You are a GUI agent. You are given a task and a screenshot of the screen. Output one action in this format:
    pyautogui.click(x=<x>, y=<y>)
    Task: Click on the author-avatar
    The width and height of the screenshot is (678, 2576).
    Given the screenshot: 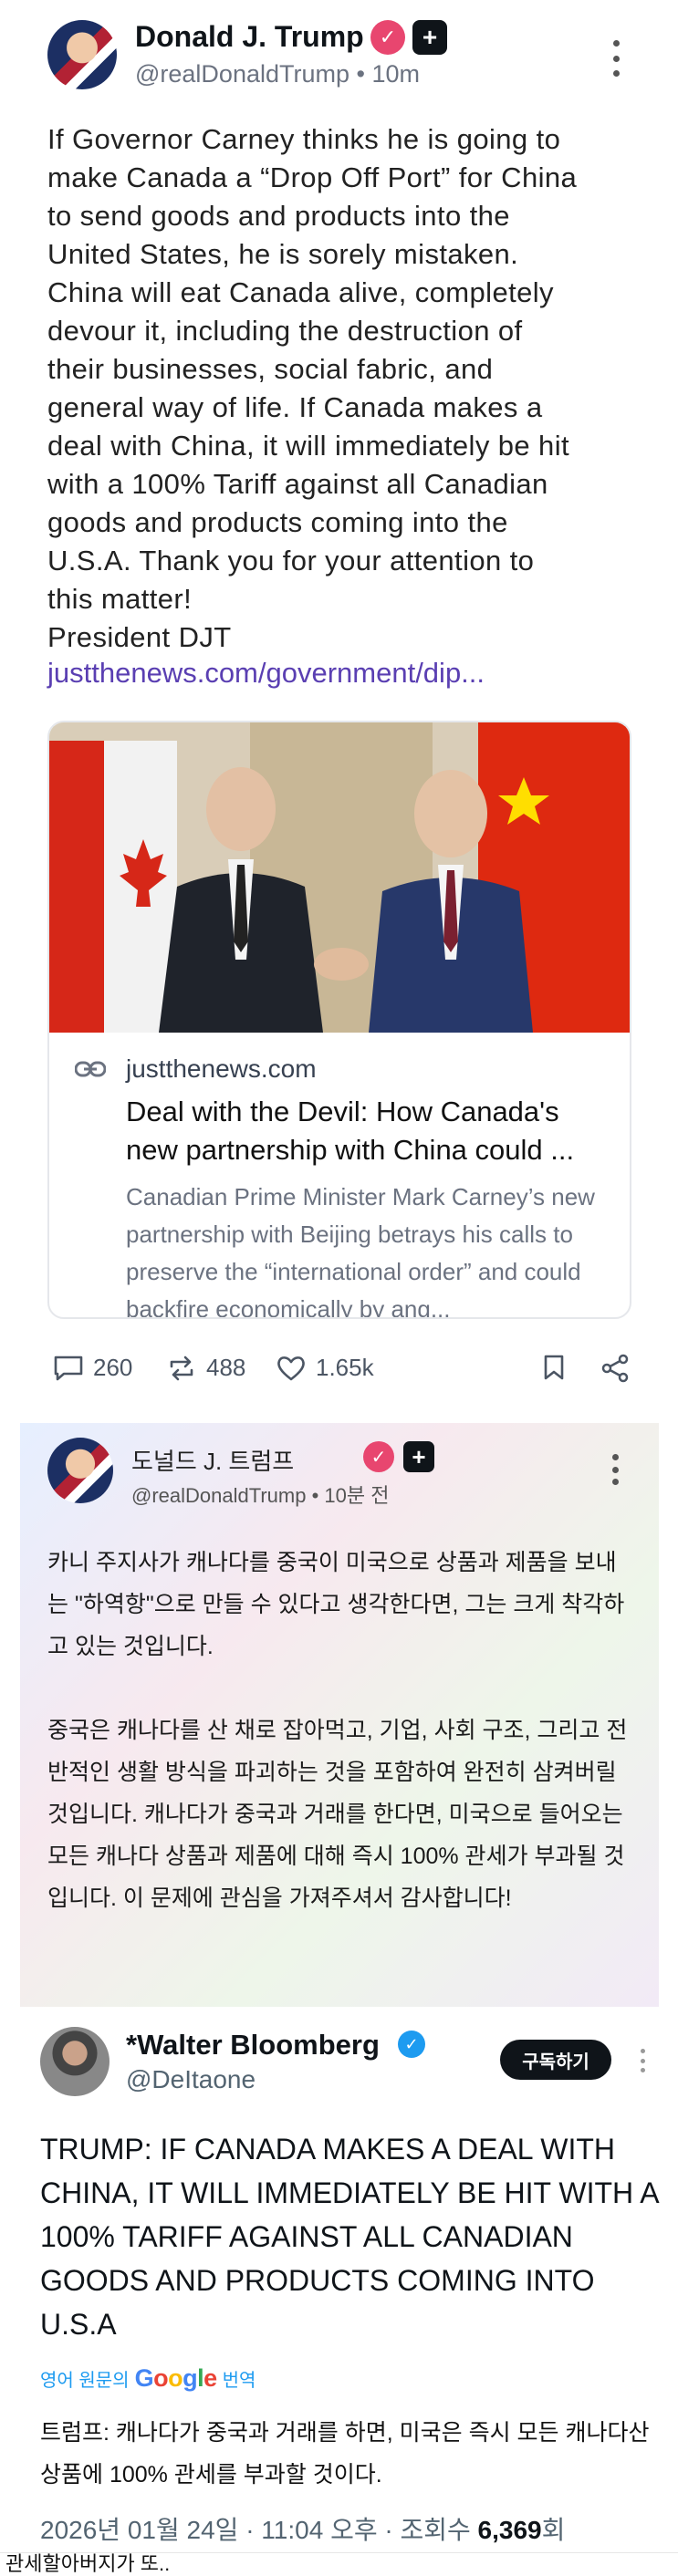 What is the action you would take?
    pyautogui.click(x=82, y=54)
    